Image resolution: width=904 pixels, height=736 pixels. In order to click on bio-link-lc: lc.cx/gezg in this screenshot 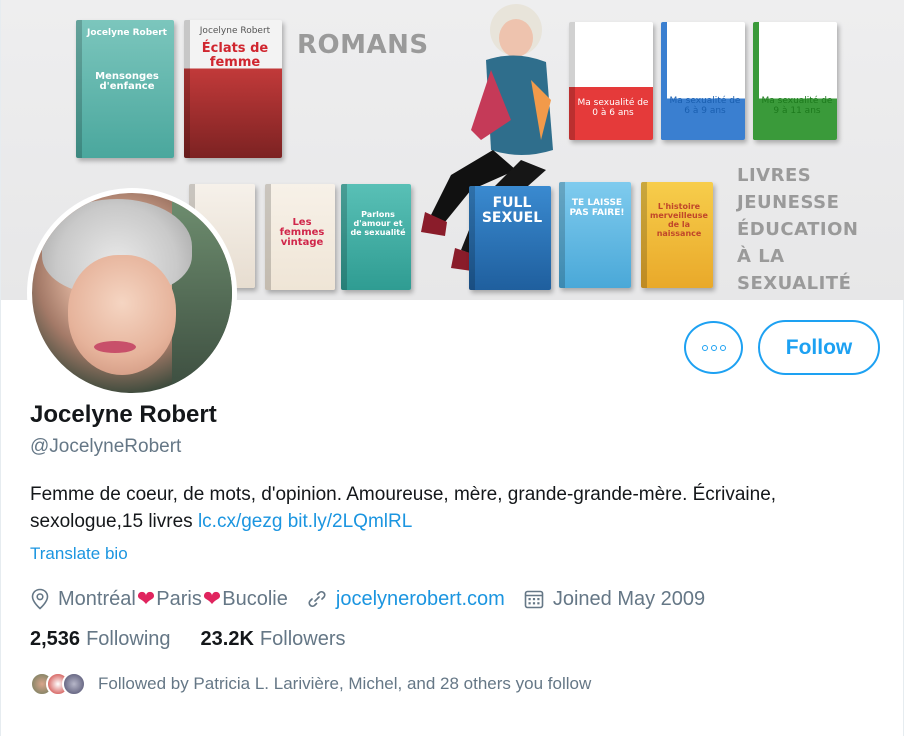, I will do `click(240, 521)`.